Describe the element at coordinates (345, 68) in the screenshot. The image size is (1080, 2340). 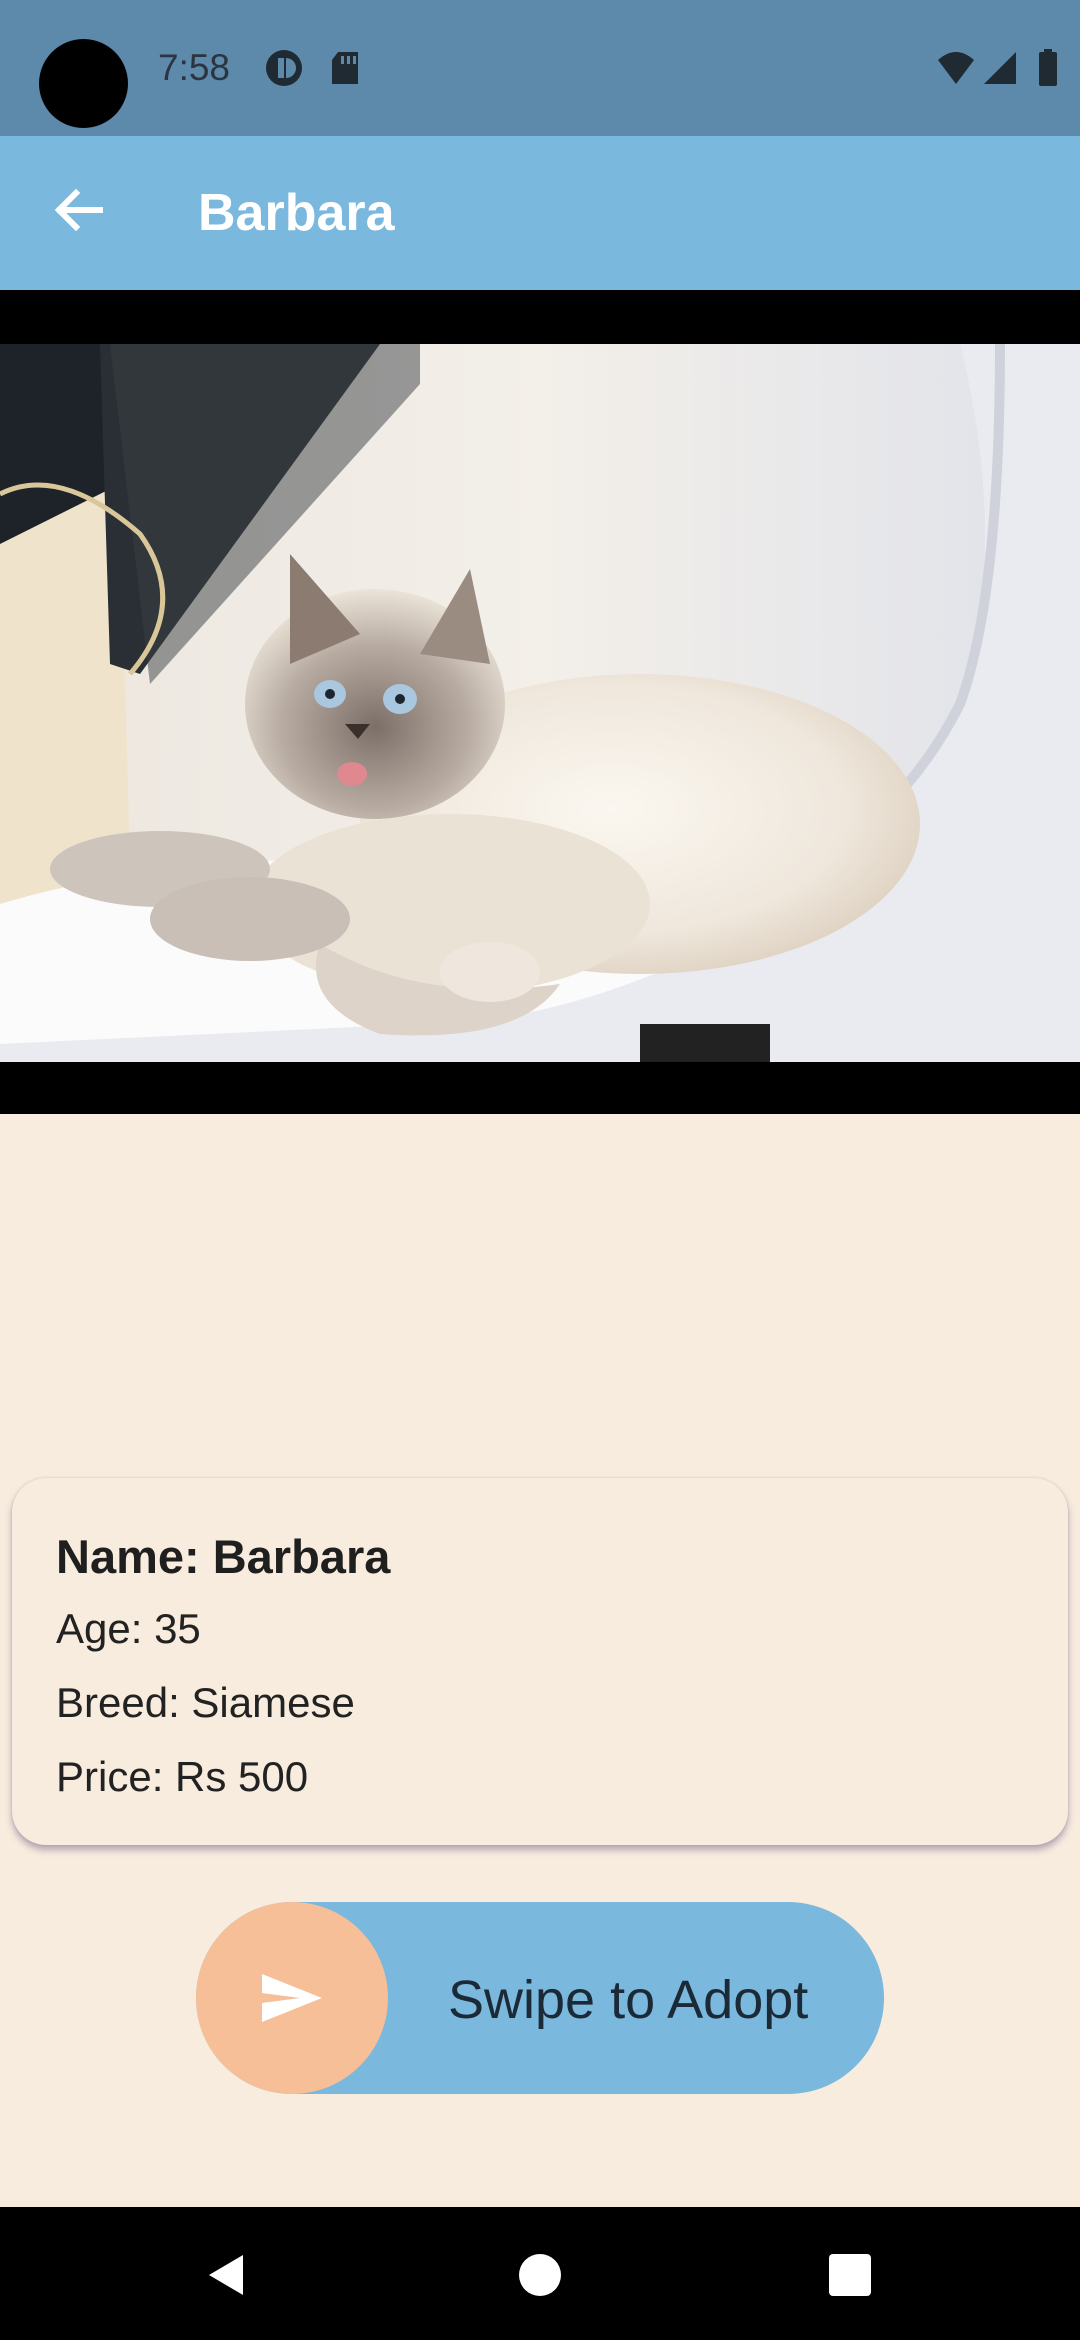
I see `sd-card-icon` at that location.